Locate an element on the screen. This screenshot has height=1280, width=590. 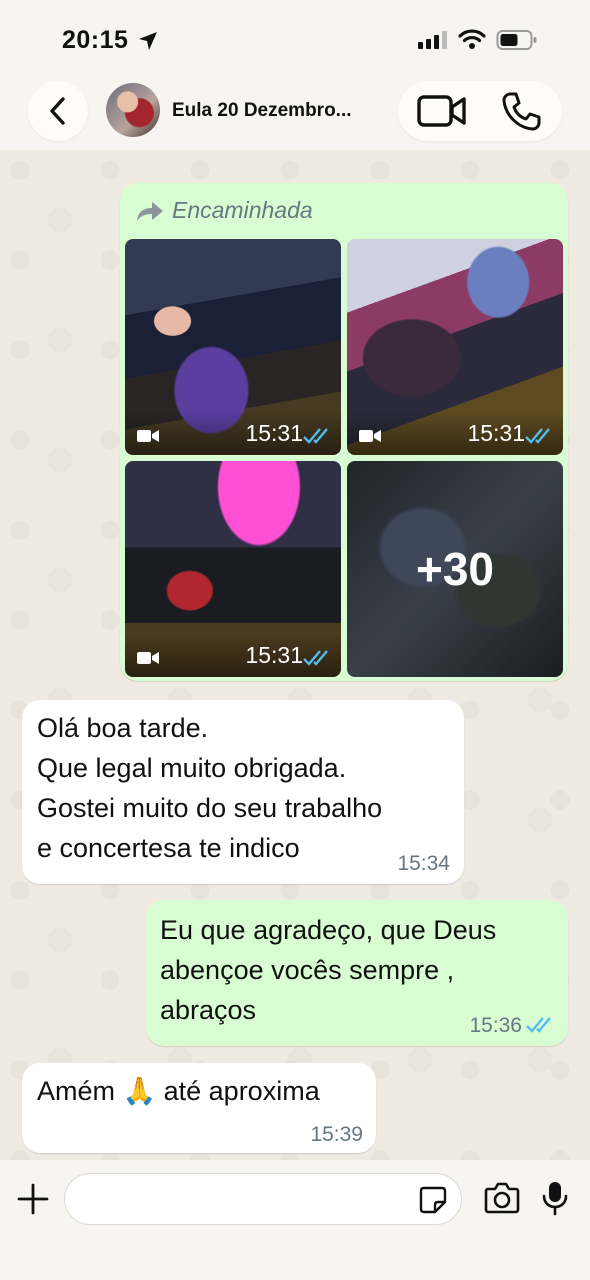
plus-icon is located at coordinates (33, 1199).